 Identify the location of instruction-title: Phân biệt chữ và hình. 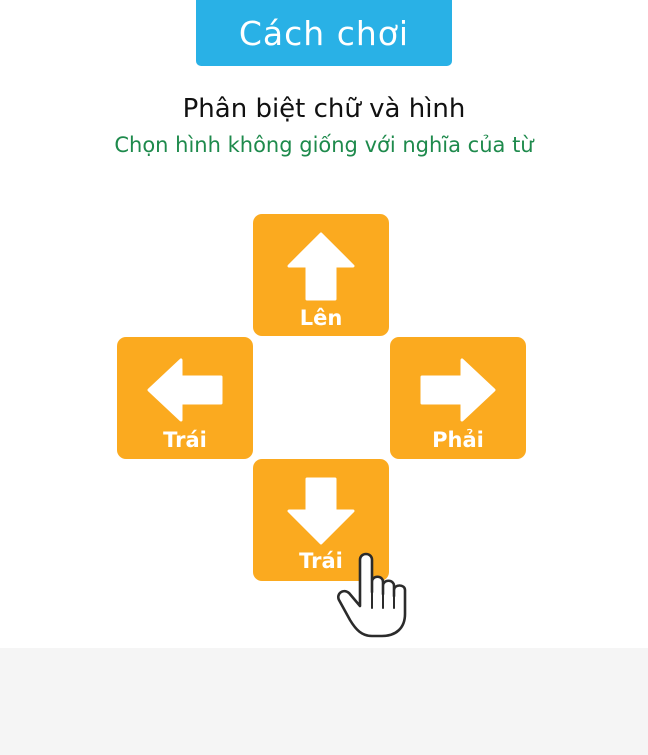
(324, 109).